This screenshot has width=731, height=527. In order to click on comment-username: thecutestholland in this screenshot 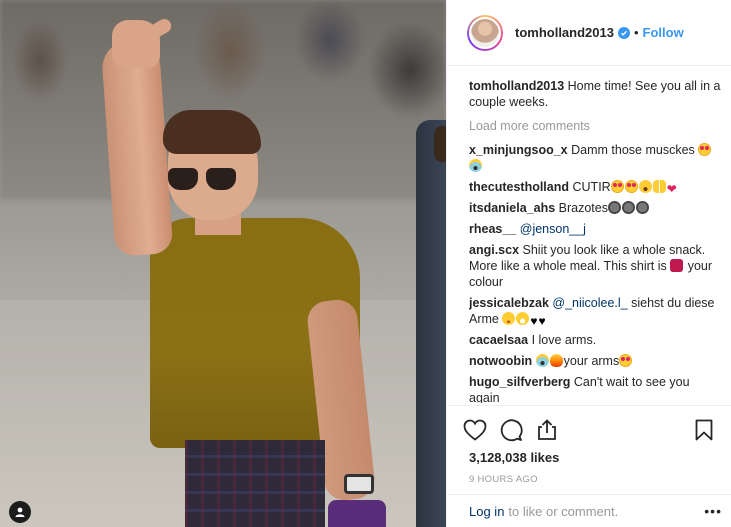, I will do `click(519, 187)`.